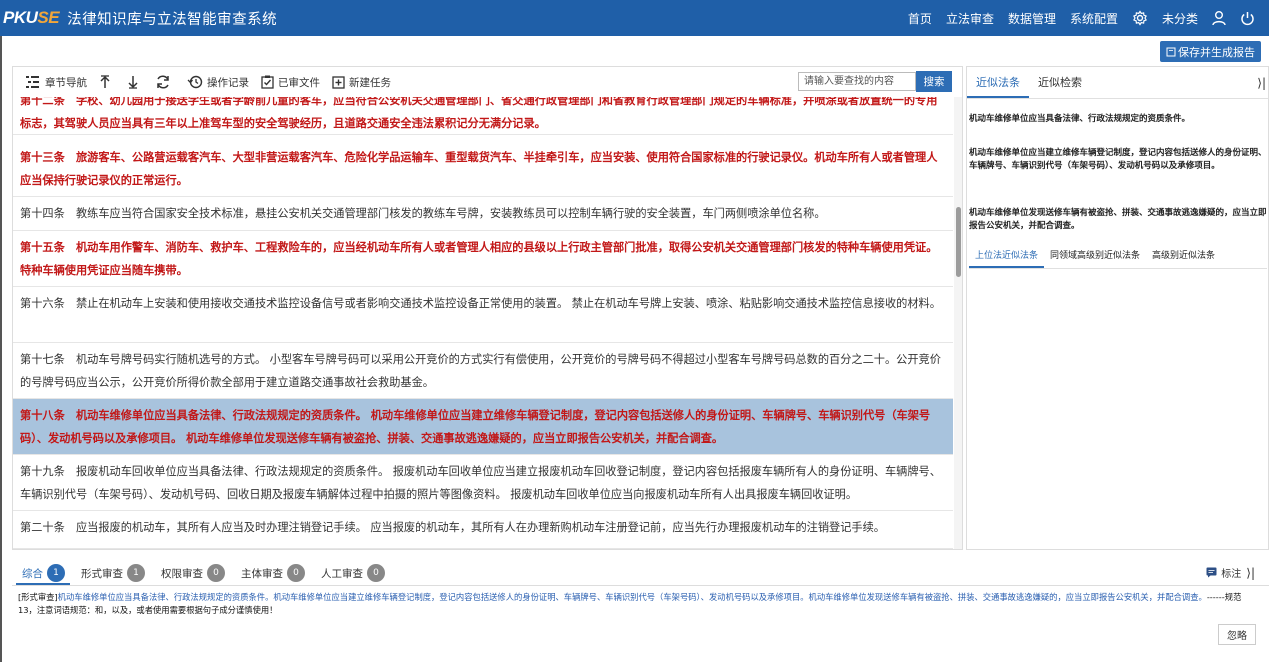 The width and height of the screenshot is (1269, 662). Describe the element at coordinates (338, 82) in the screenshot. I see `new-task-icon` at that location.